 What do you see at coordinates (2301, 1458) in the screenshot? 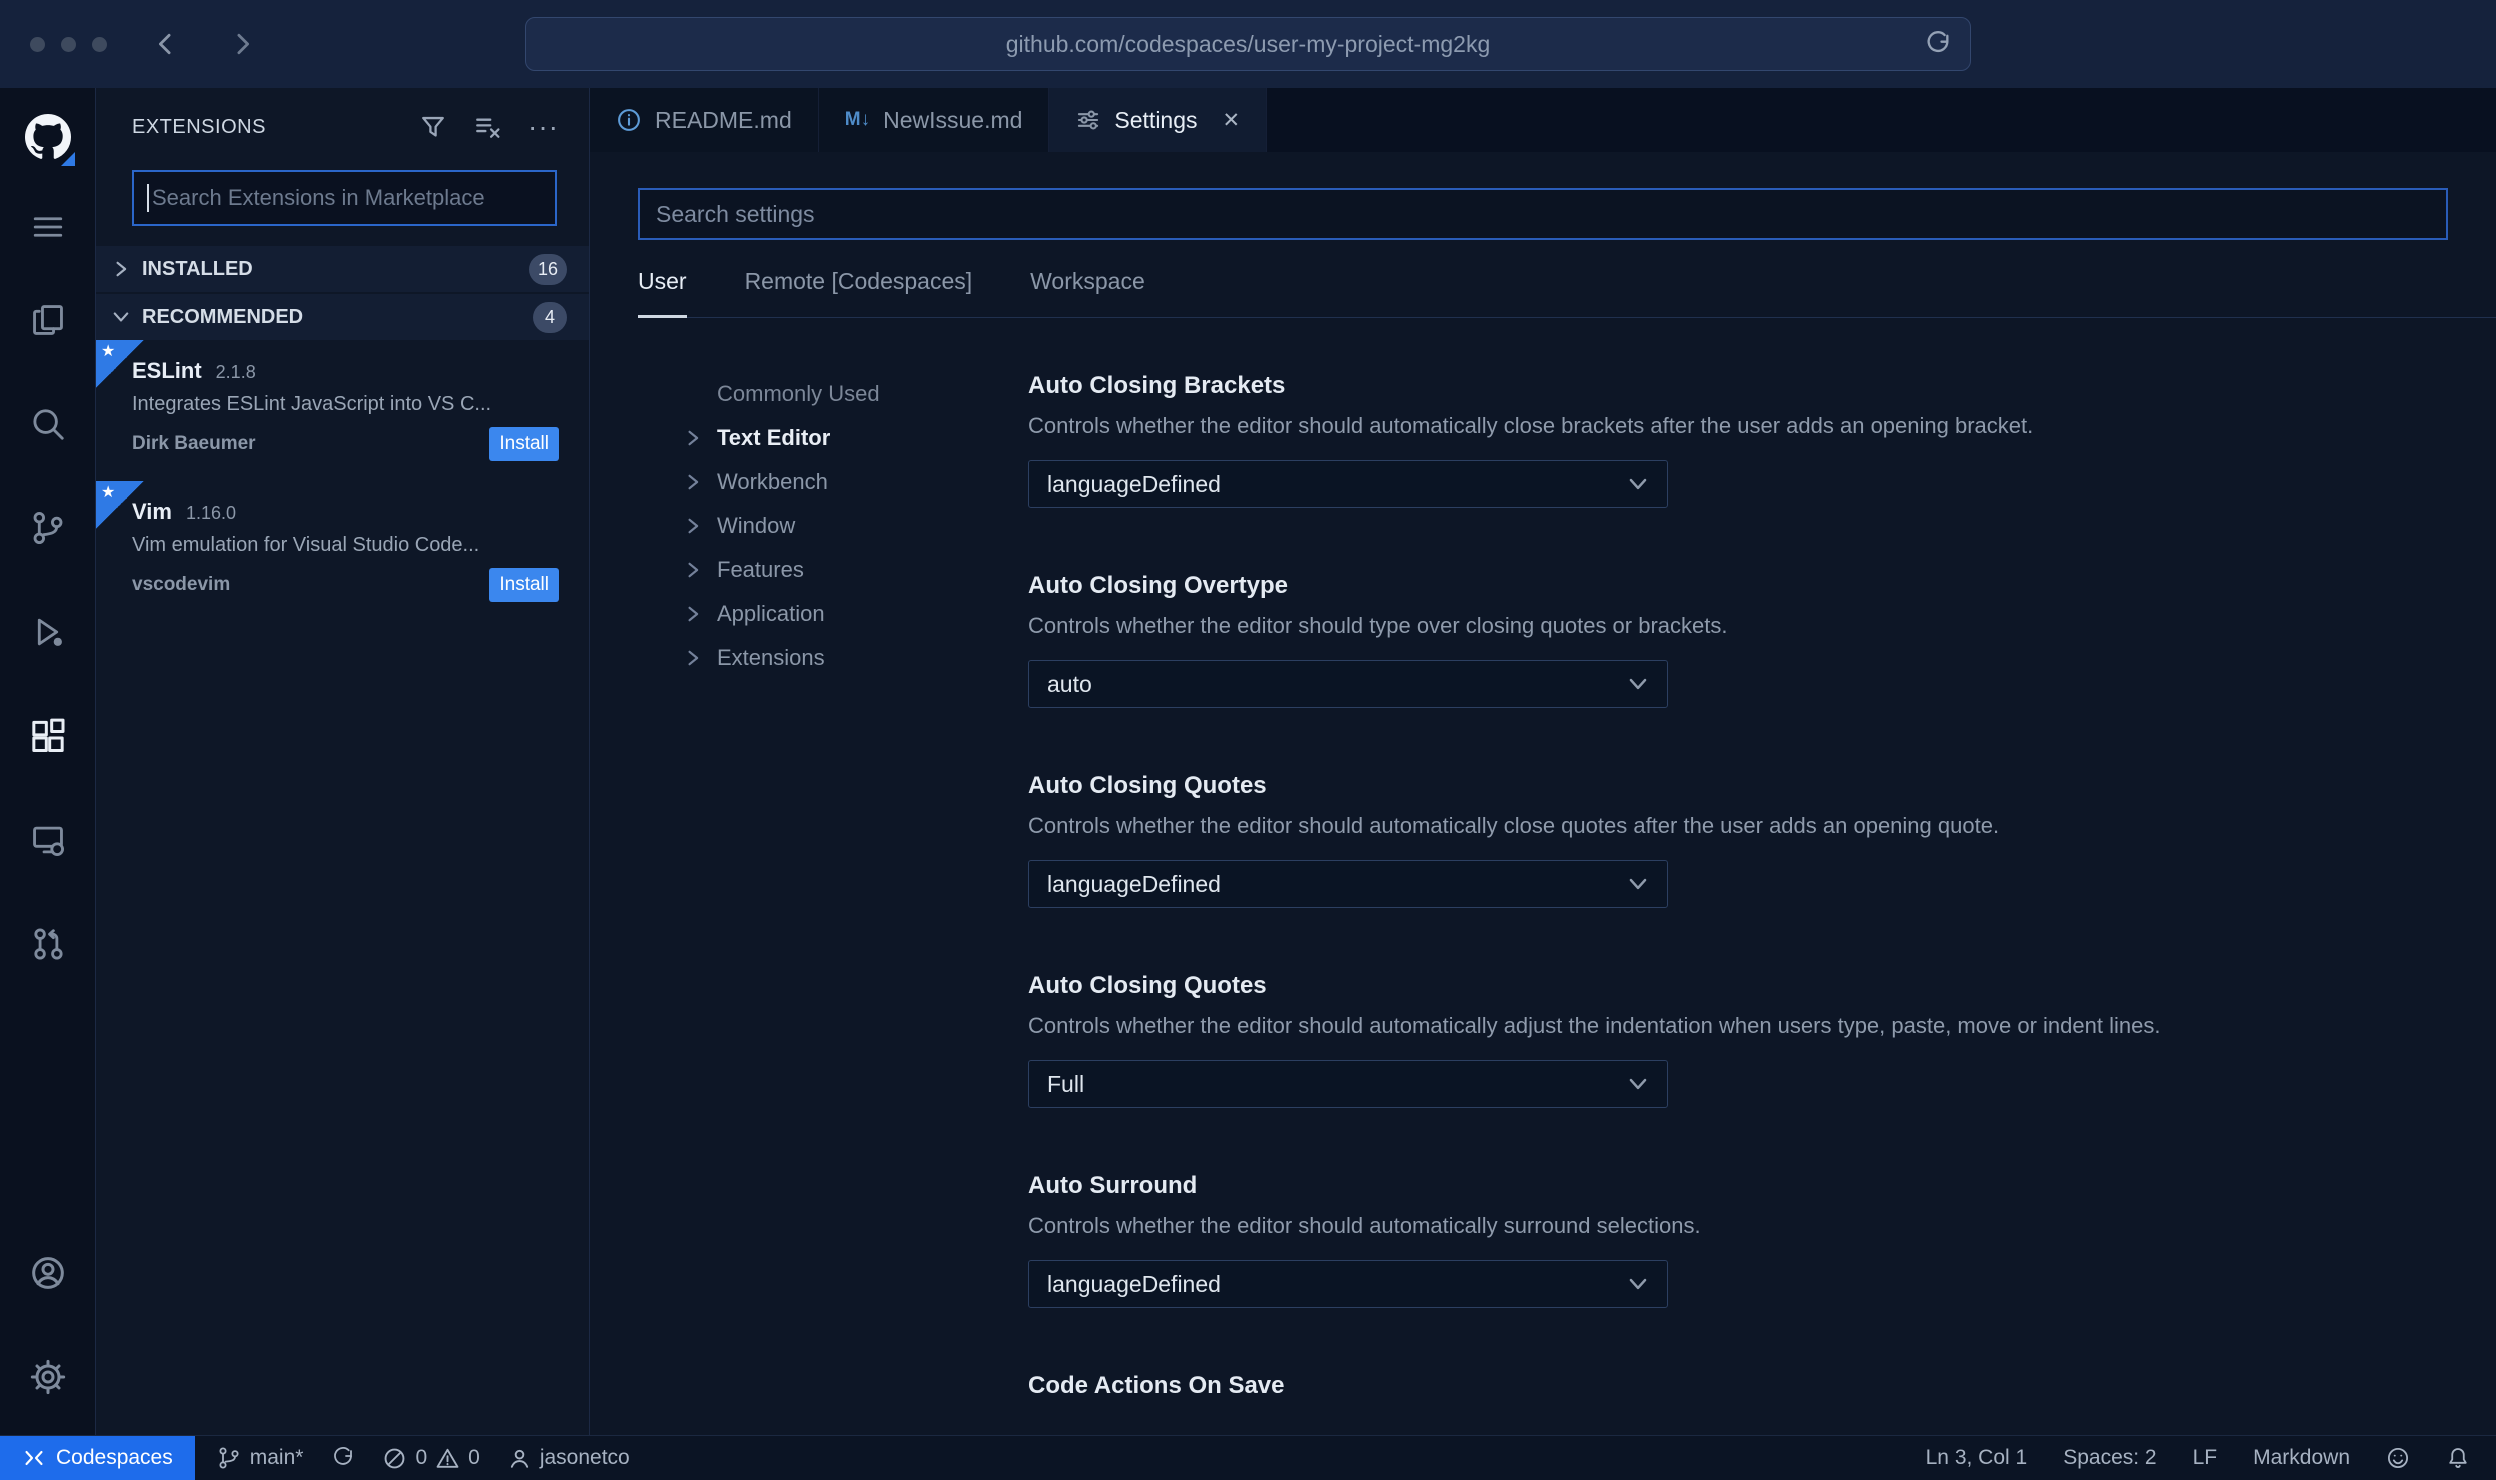
I see `language-mode-button: Markdown` at bounding box center [2301, 1458].